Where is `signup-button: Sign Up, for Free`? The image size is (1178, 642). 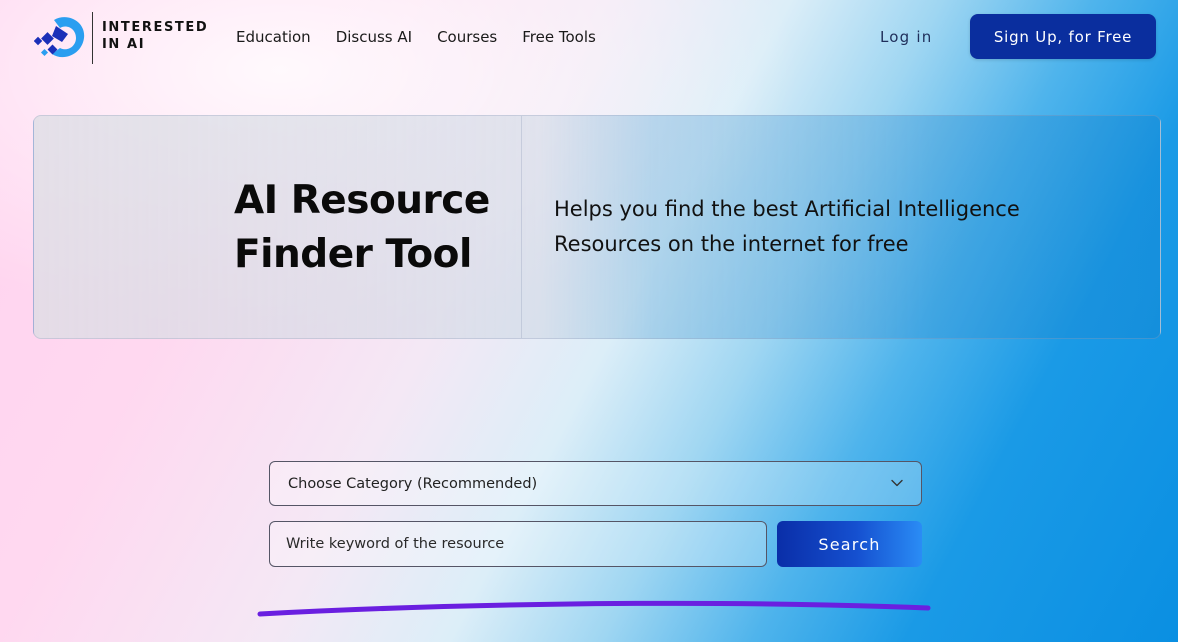
signup-button: Sign Up, for Free is located at coordinates (1063, 36).